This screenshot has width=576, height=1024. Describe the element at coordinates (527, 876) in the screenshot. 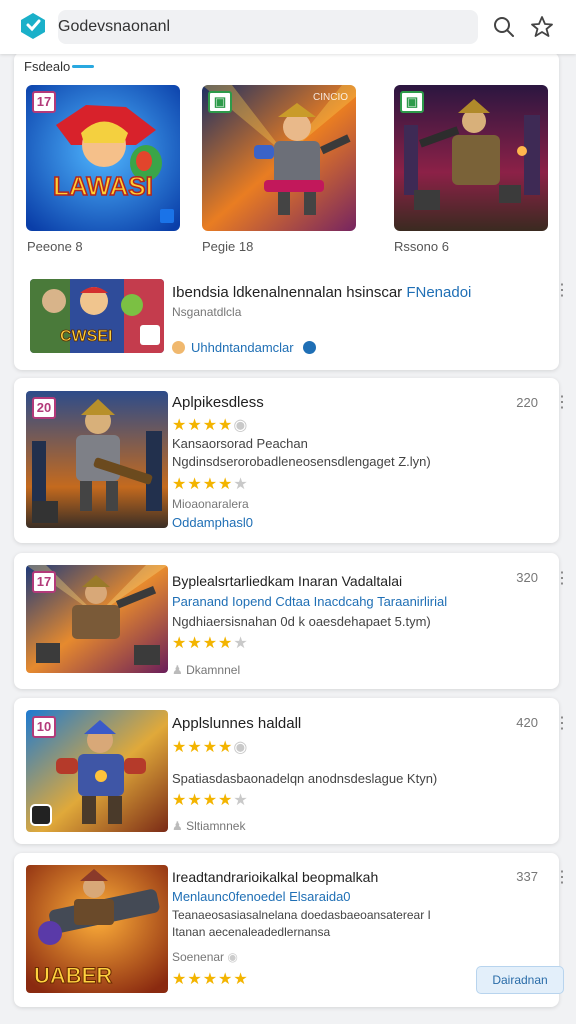

I see `list-number-4: 337` at that location.